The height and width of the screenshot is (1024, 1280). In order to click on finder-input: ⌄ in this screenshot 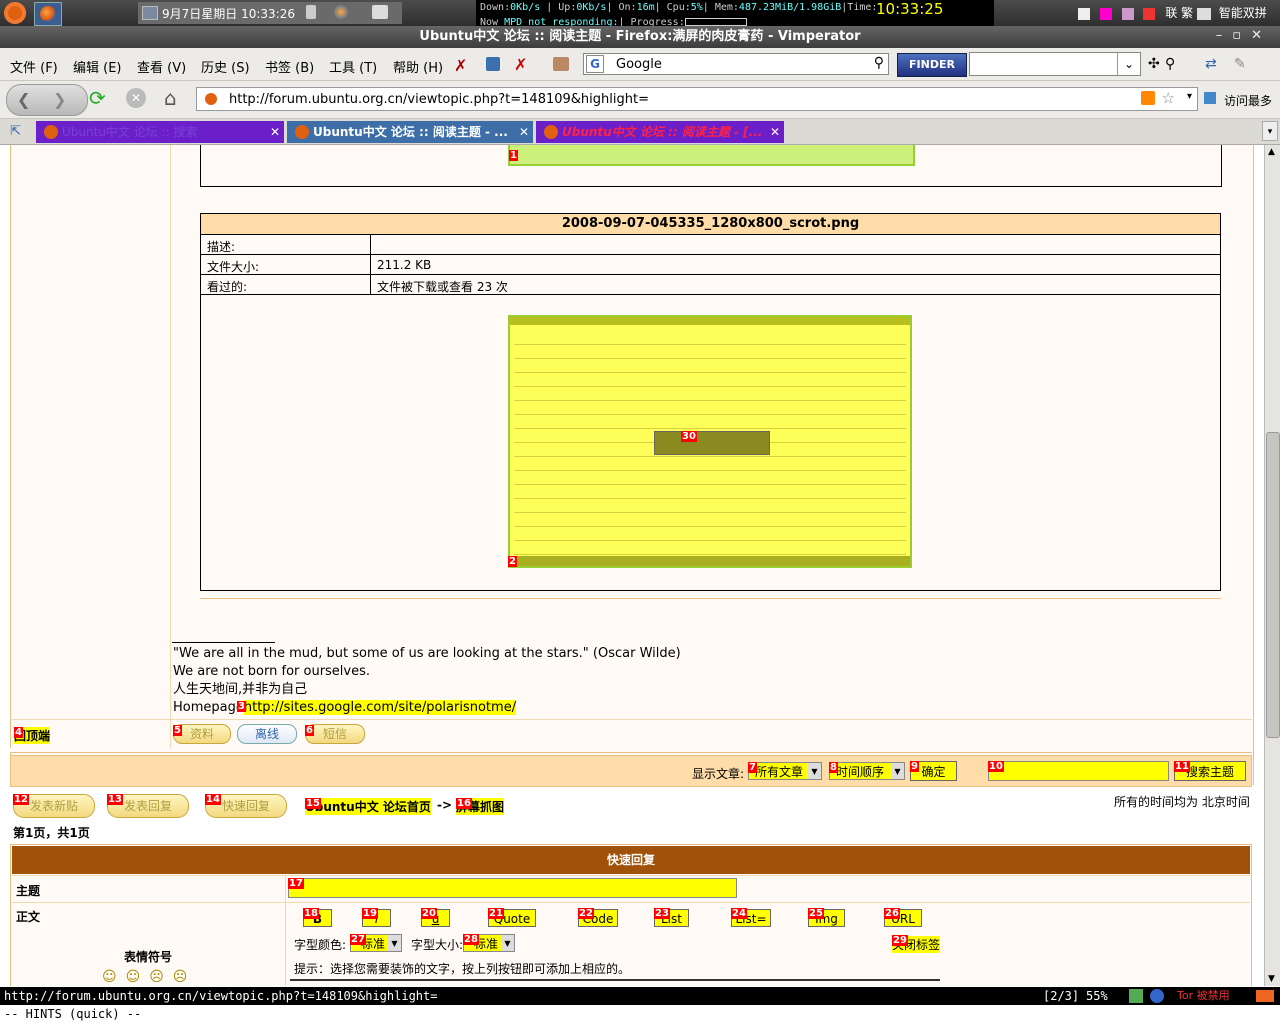, I will do `click(1055, 64)`.